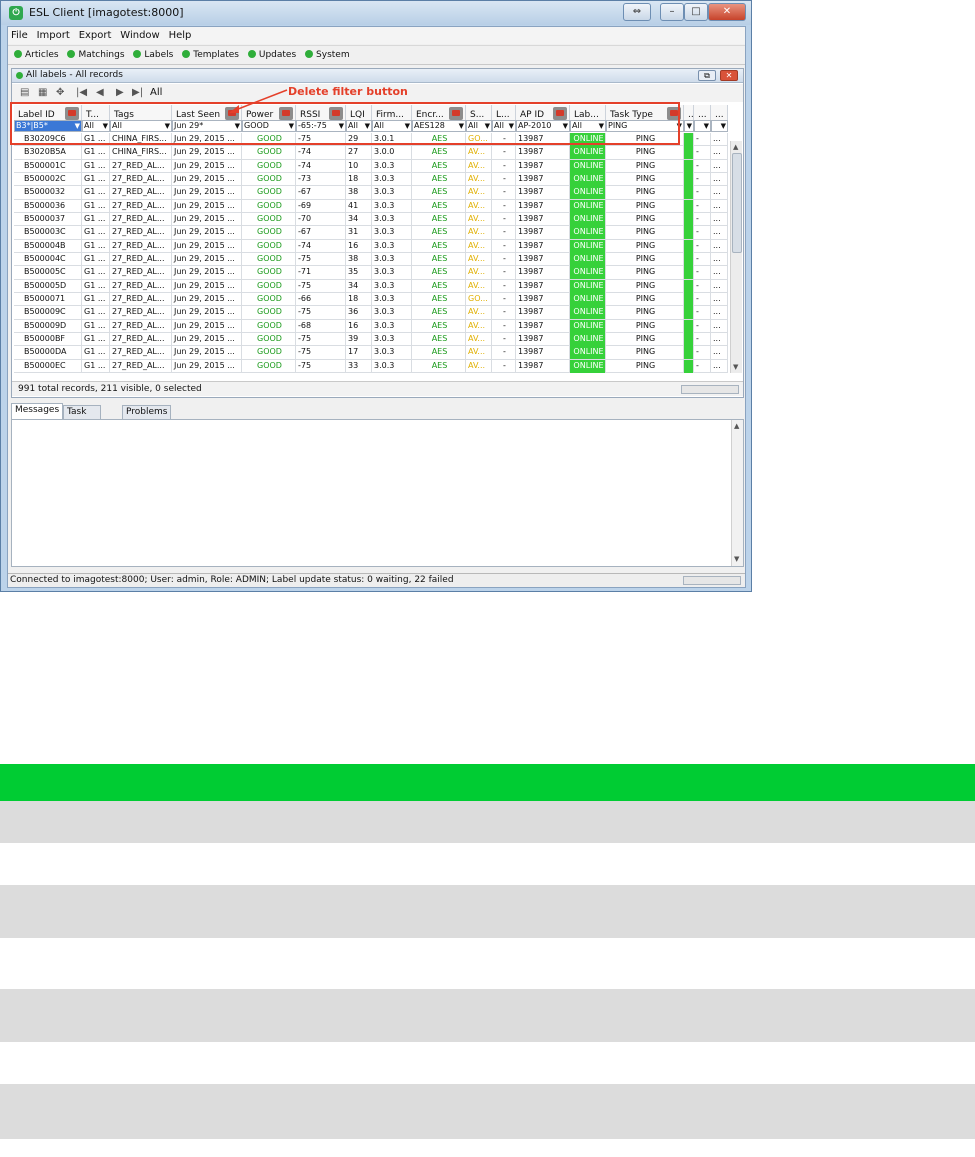 This screenshot has height=1157, width=975. What do you see at coordinates (637, 12) in the screenshot?
I see `restore-side-icon: ⇔` at bounding box center [637, 12].